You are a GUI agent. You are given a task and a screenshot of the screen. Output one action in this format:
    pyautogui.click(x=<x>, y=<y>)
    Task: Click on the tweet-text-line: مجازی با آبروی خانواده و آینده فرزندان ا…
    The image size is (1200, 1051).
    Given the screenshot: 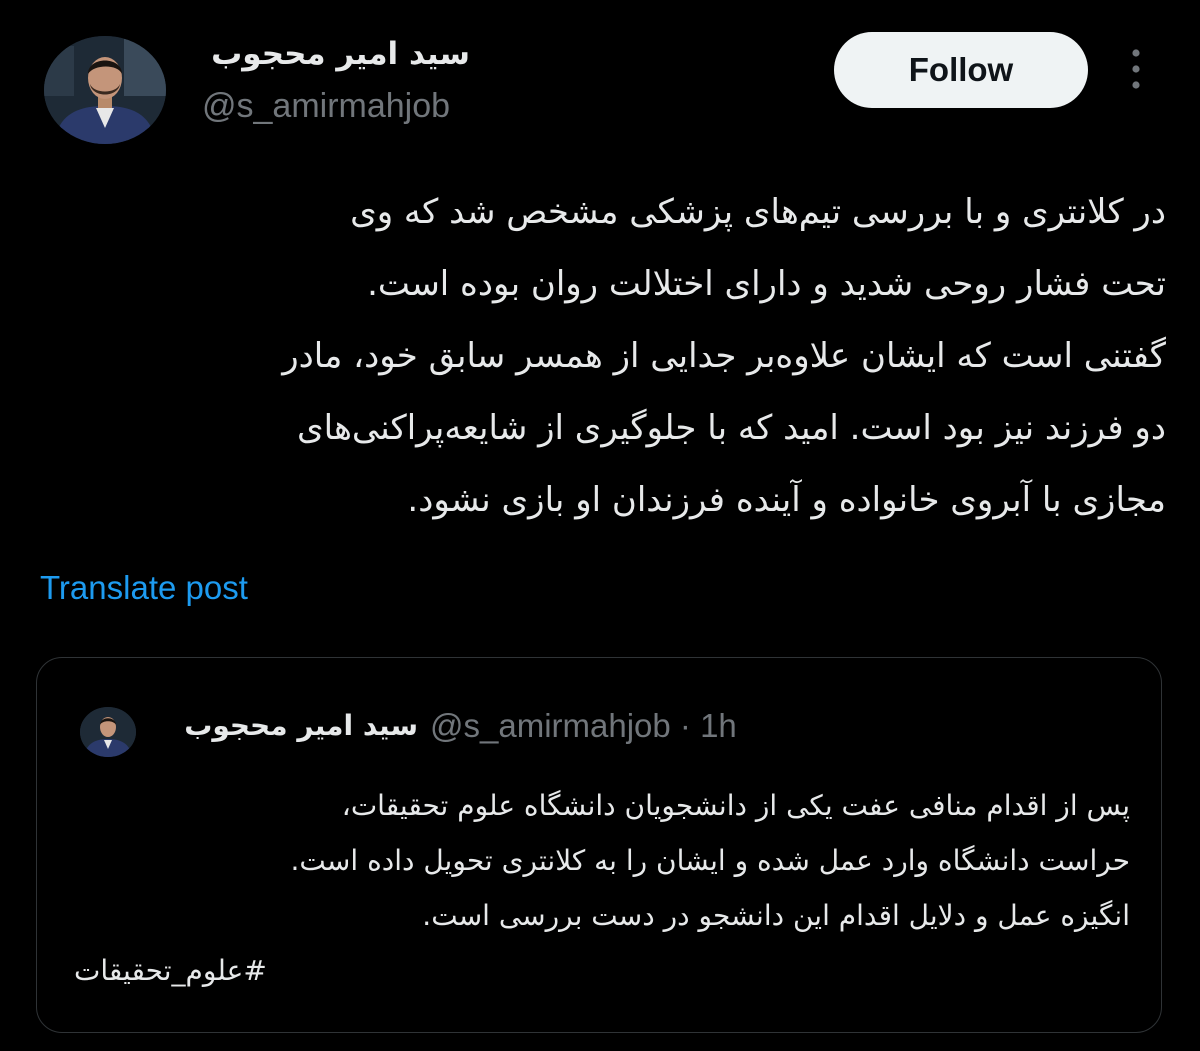 What is the action you would take?
    pyautogui.click(x=786, y=500)
    